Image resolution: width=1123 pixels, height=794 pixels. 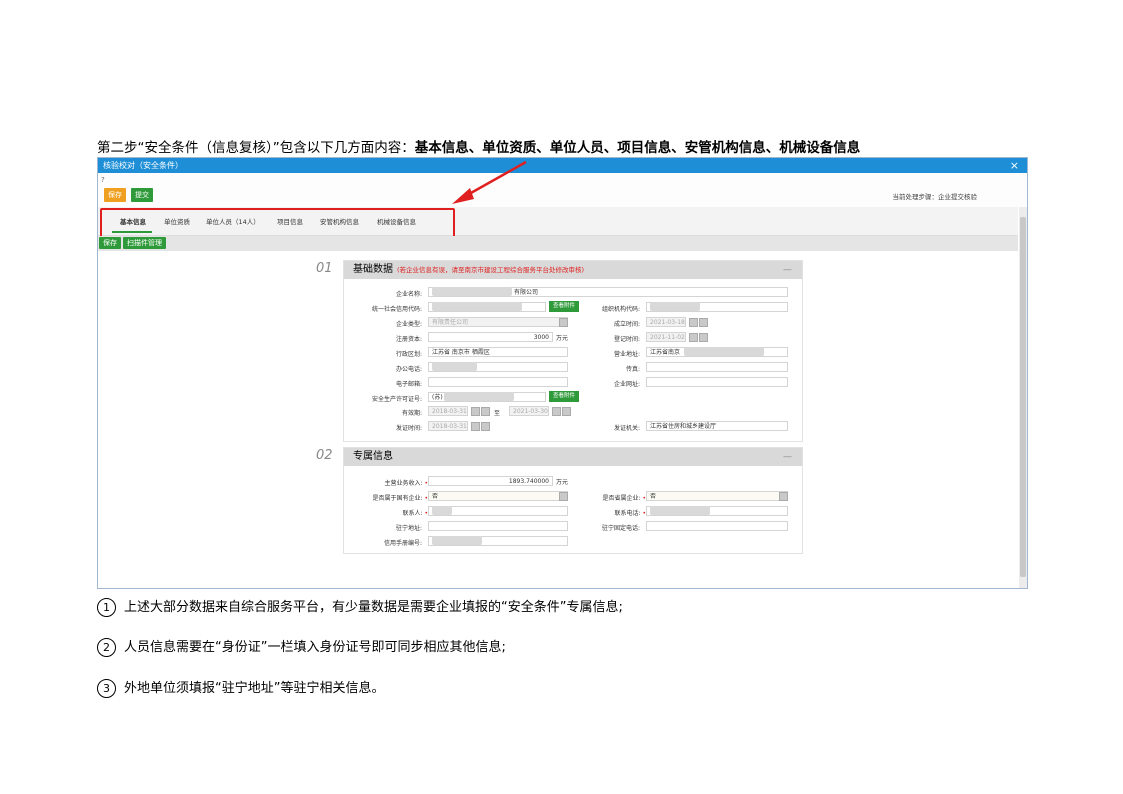 What do you see at coordinates (324, 455) in the screenshot?
I see `section-number-2: 02` at bounding box center [324, 455].